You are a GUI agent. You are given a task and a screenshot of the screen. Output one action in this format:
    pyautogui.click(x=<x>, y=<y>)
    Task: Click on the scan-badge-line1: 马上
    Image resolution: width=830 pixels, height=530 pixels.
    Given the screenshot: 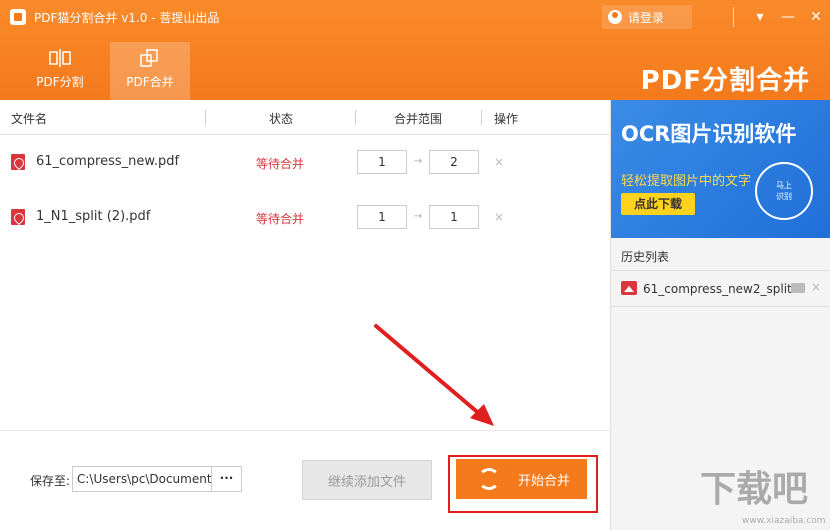 What is the action you would take?
    pyautogui.click(x=784, y=185)
    